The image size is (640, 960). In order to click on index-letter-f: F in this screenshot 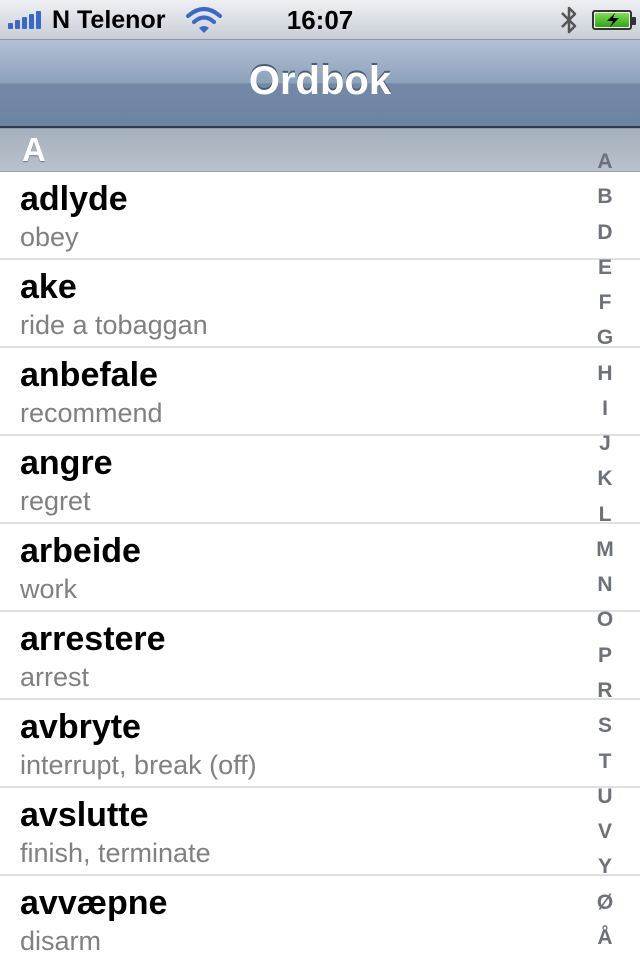, I will do `click(605, 303)`.